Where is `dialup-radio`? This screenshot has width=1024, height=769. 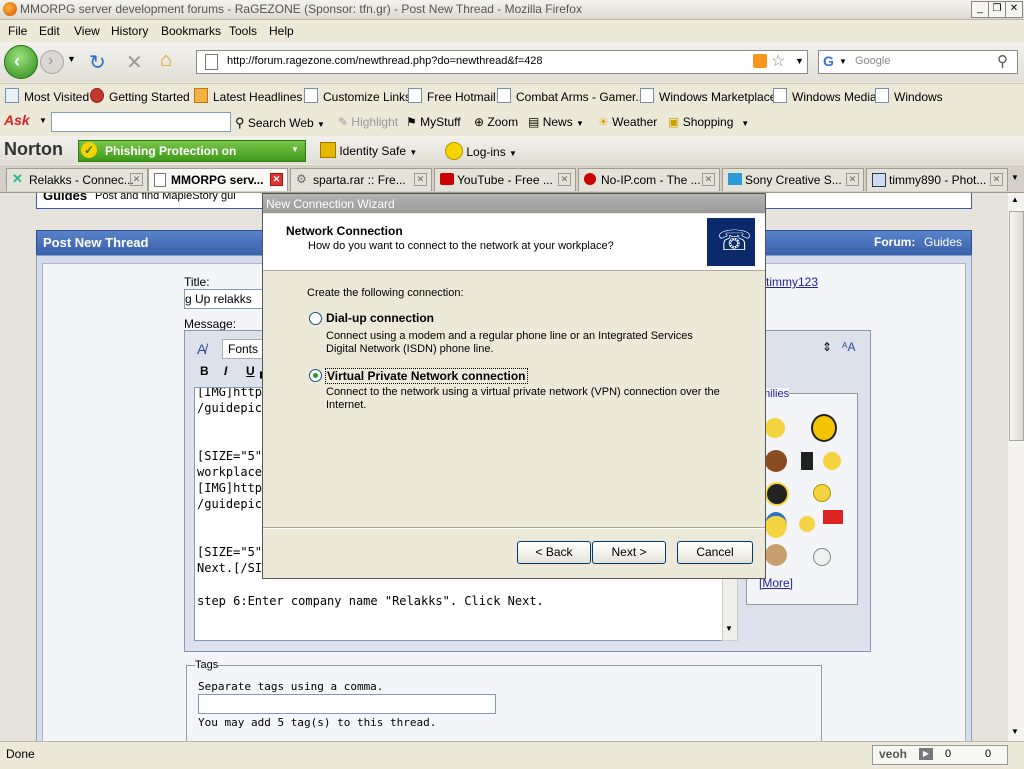
dialup-radio is located at coordinates (315, 318).